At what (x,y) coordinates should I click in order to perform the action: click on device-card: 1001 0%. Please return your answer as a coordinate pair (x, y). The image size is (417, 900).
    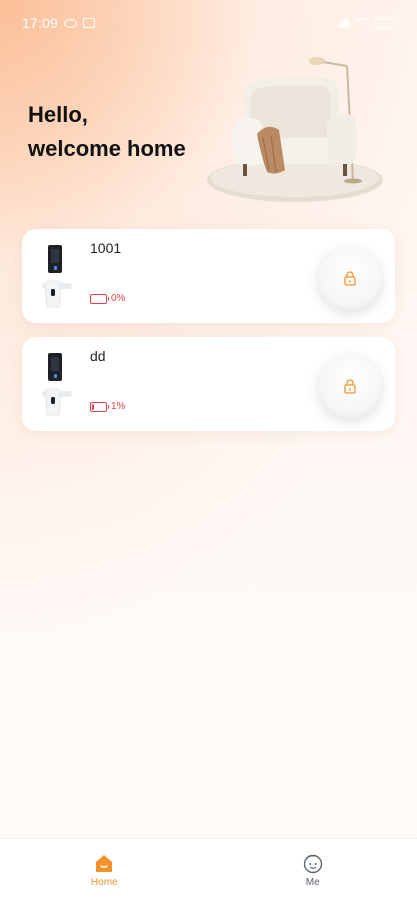
    Looking at the image, I should click on (208, 276).